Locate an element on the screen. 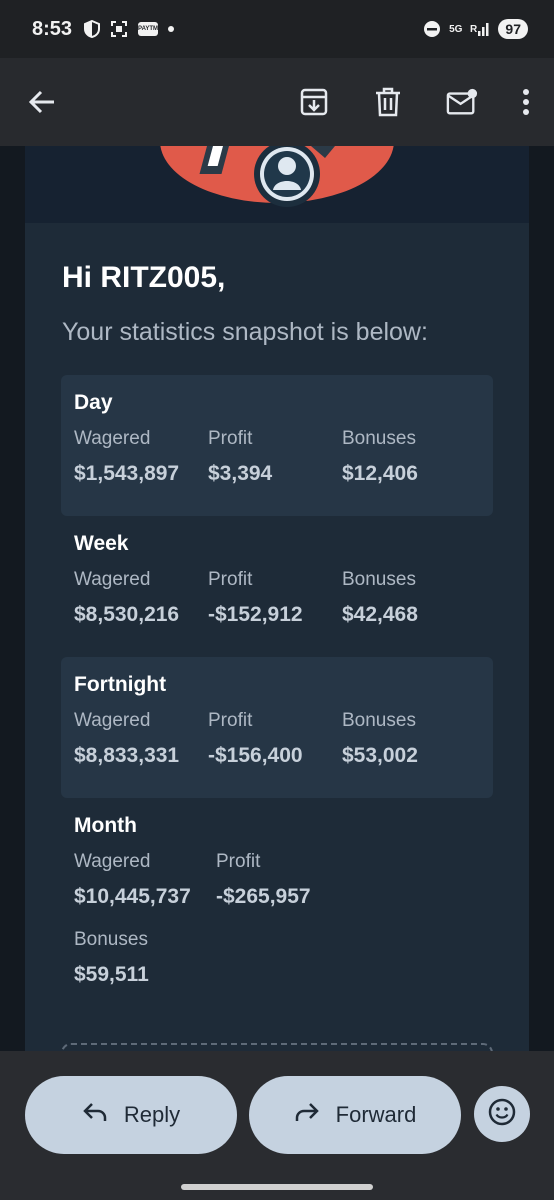 This screenshot has height=1200, width=554. period-title: Week is located at coordinates (101, 543).